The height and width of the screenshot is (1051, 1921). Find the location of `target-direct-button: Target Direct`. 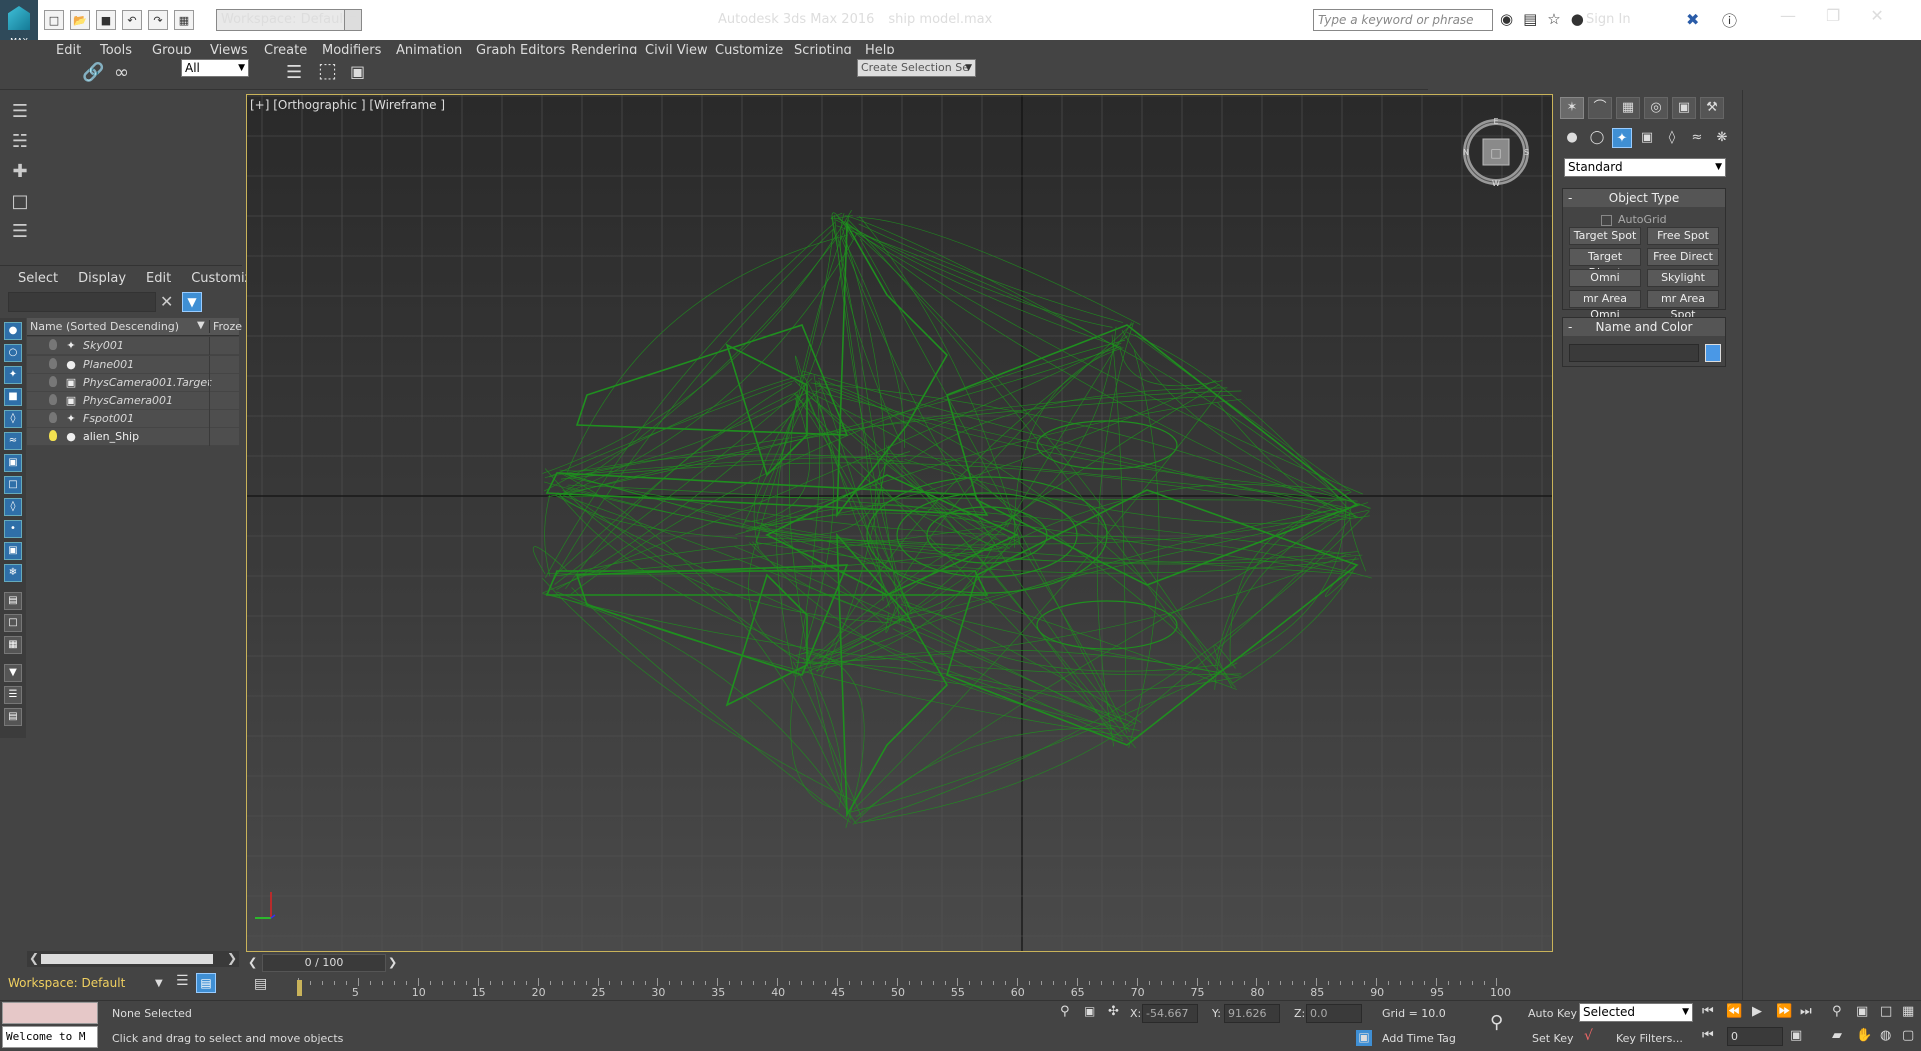

target-direct-button: Target Direct is located at coordinates (1605, 263).